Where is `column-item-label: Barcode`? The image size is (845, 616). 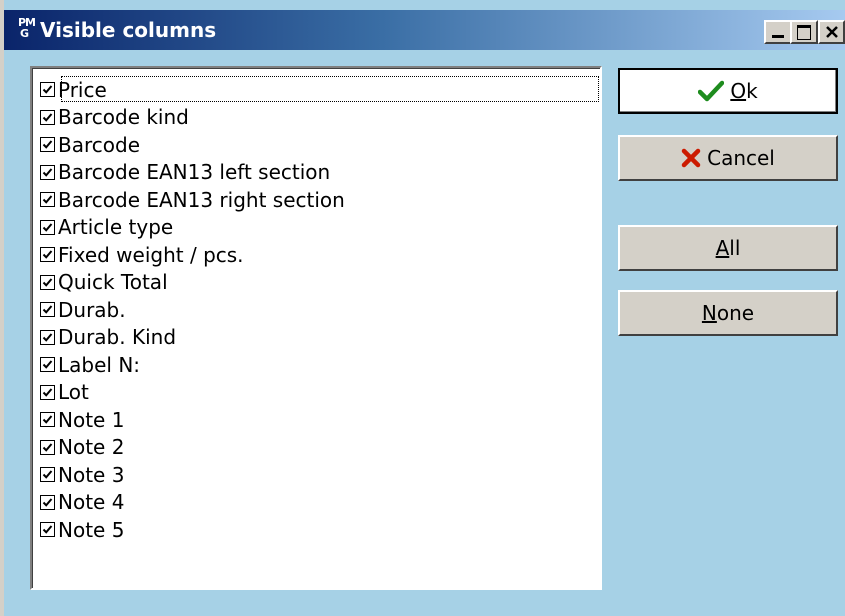
column-item-label: Barcode is located at coordinates (99, 144).